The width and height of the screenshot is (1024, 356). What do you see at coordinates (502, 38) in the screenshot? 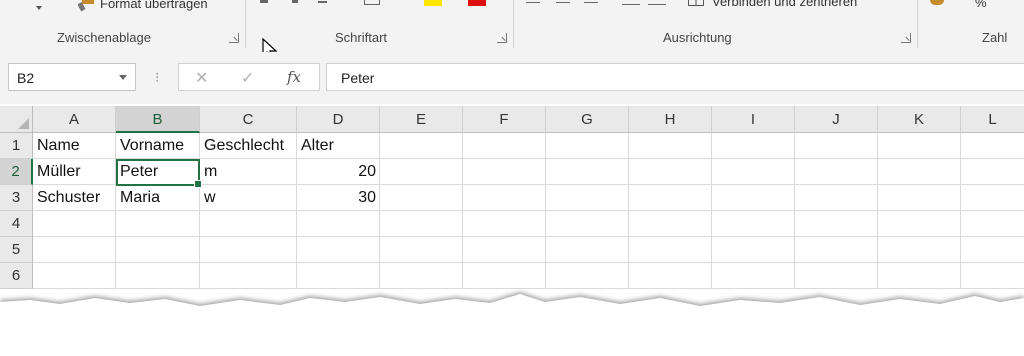
I see `font-dialog-launcher-icon` at bounding box center [502, 38].